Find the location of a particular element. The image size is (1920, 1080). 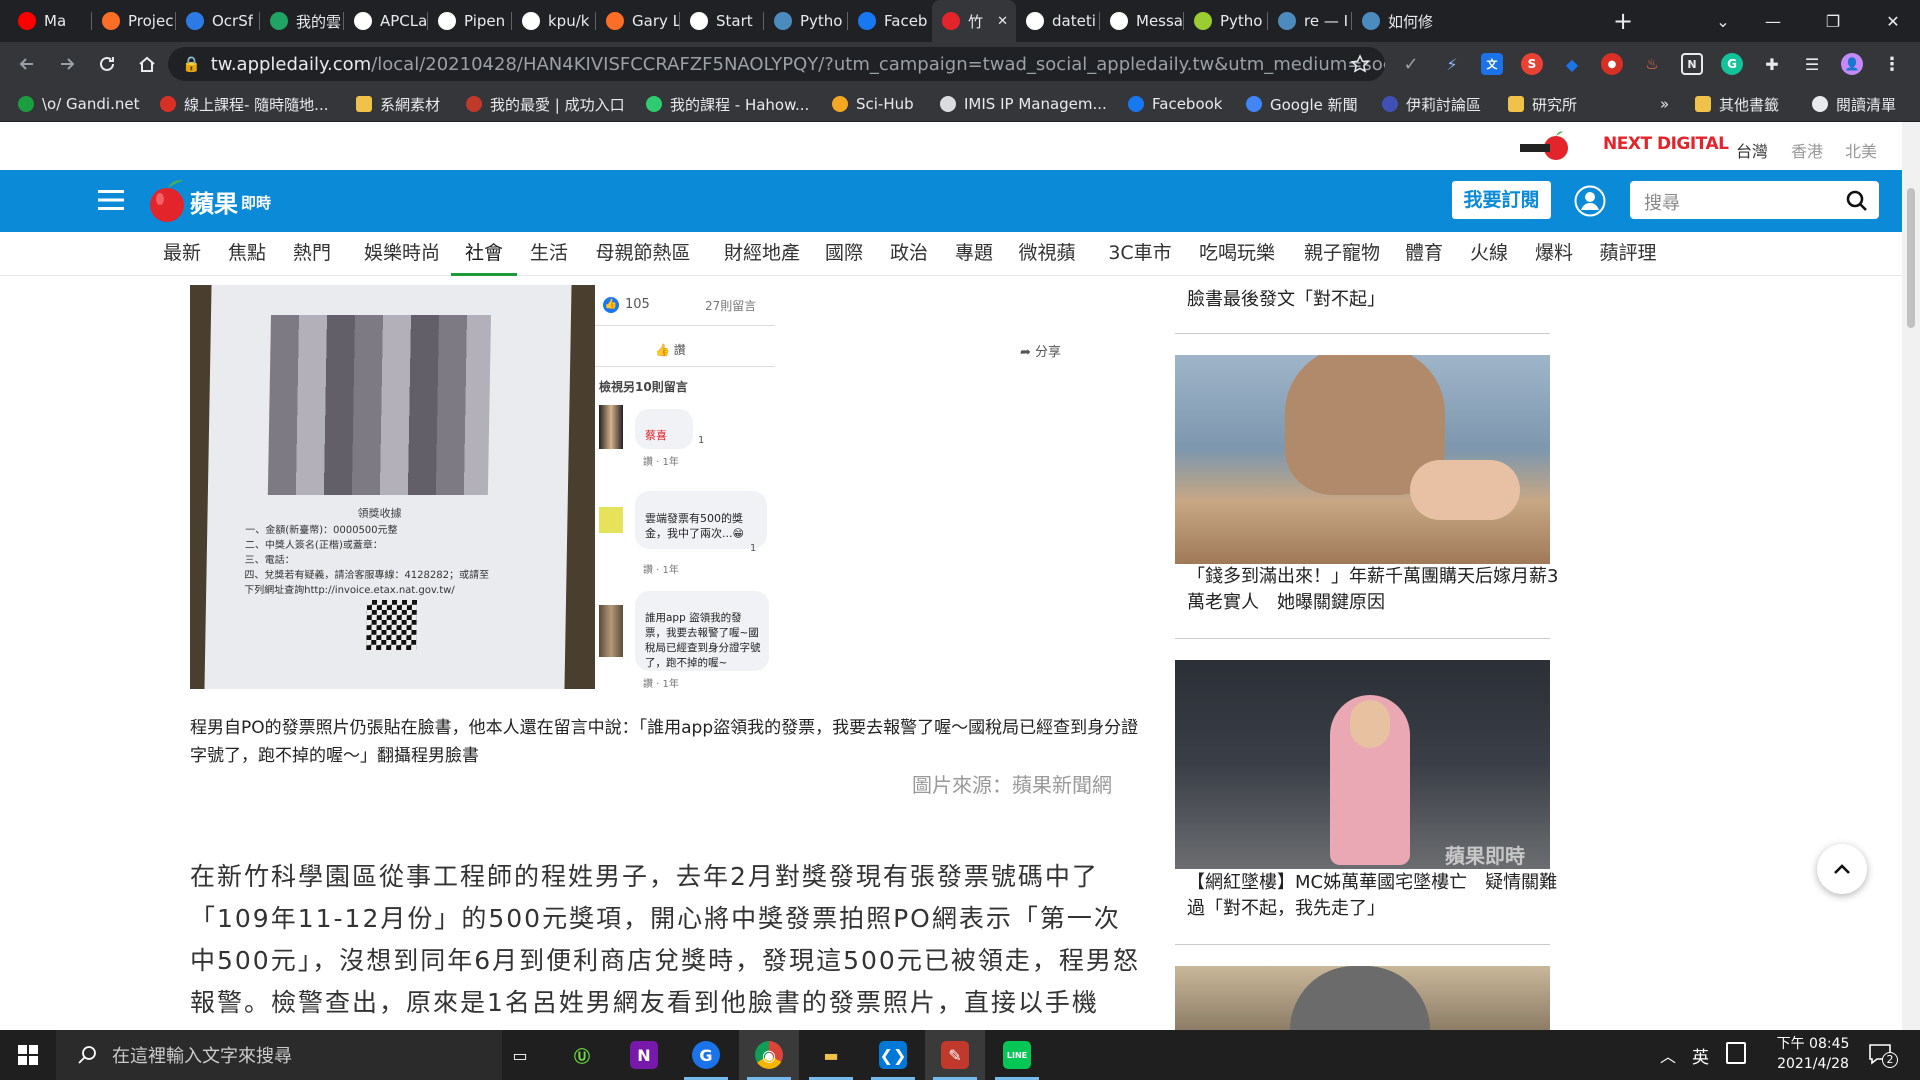

bookmark-item: 研究所 is located at coordinates (1542, 104).